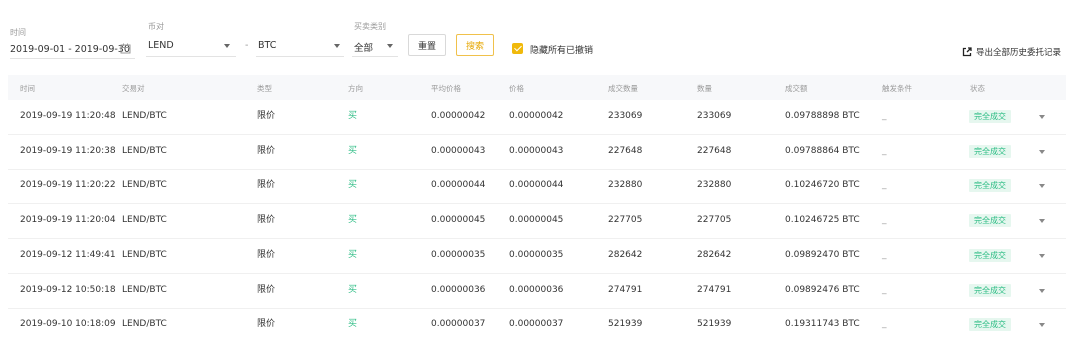 The width and height of the screenshot is (1080, 337). What do you see at coordinates (822, 324) in the screenshot?
I see `cell-amount: 0.19311743 BTC` at bounding box center [822, 324].